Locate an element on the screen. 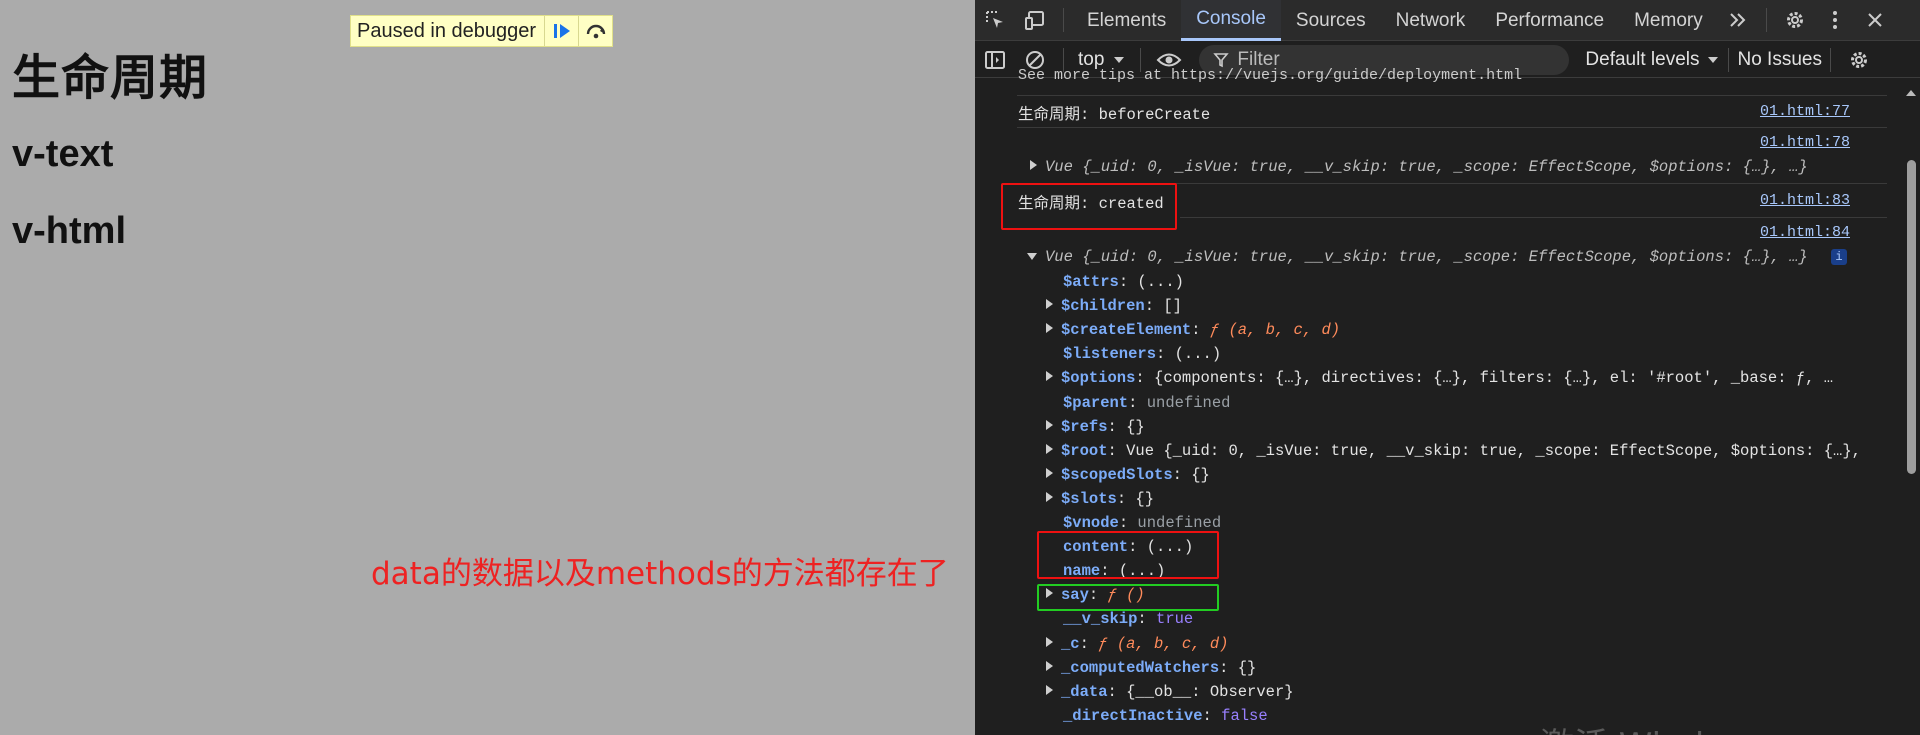 The width and height of the screenshot is (1920, 735). info-badge-icon: i is located at coordinates (1839, 257).